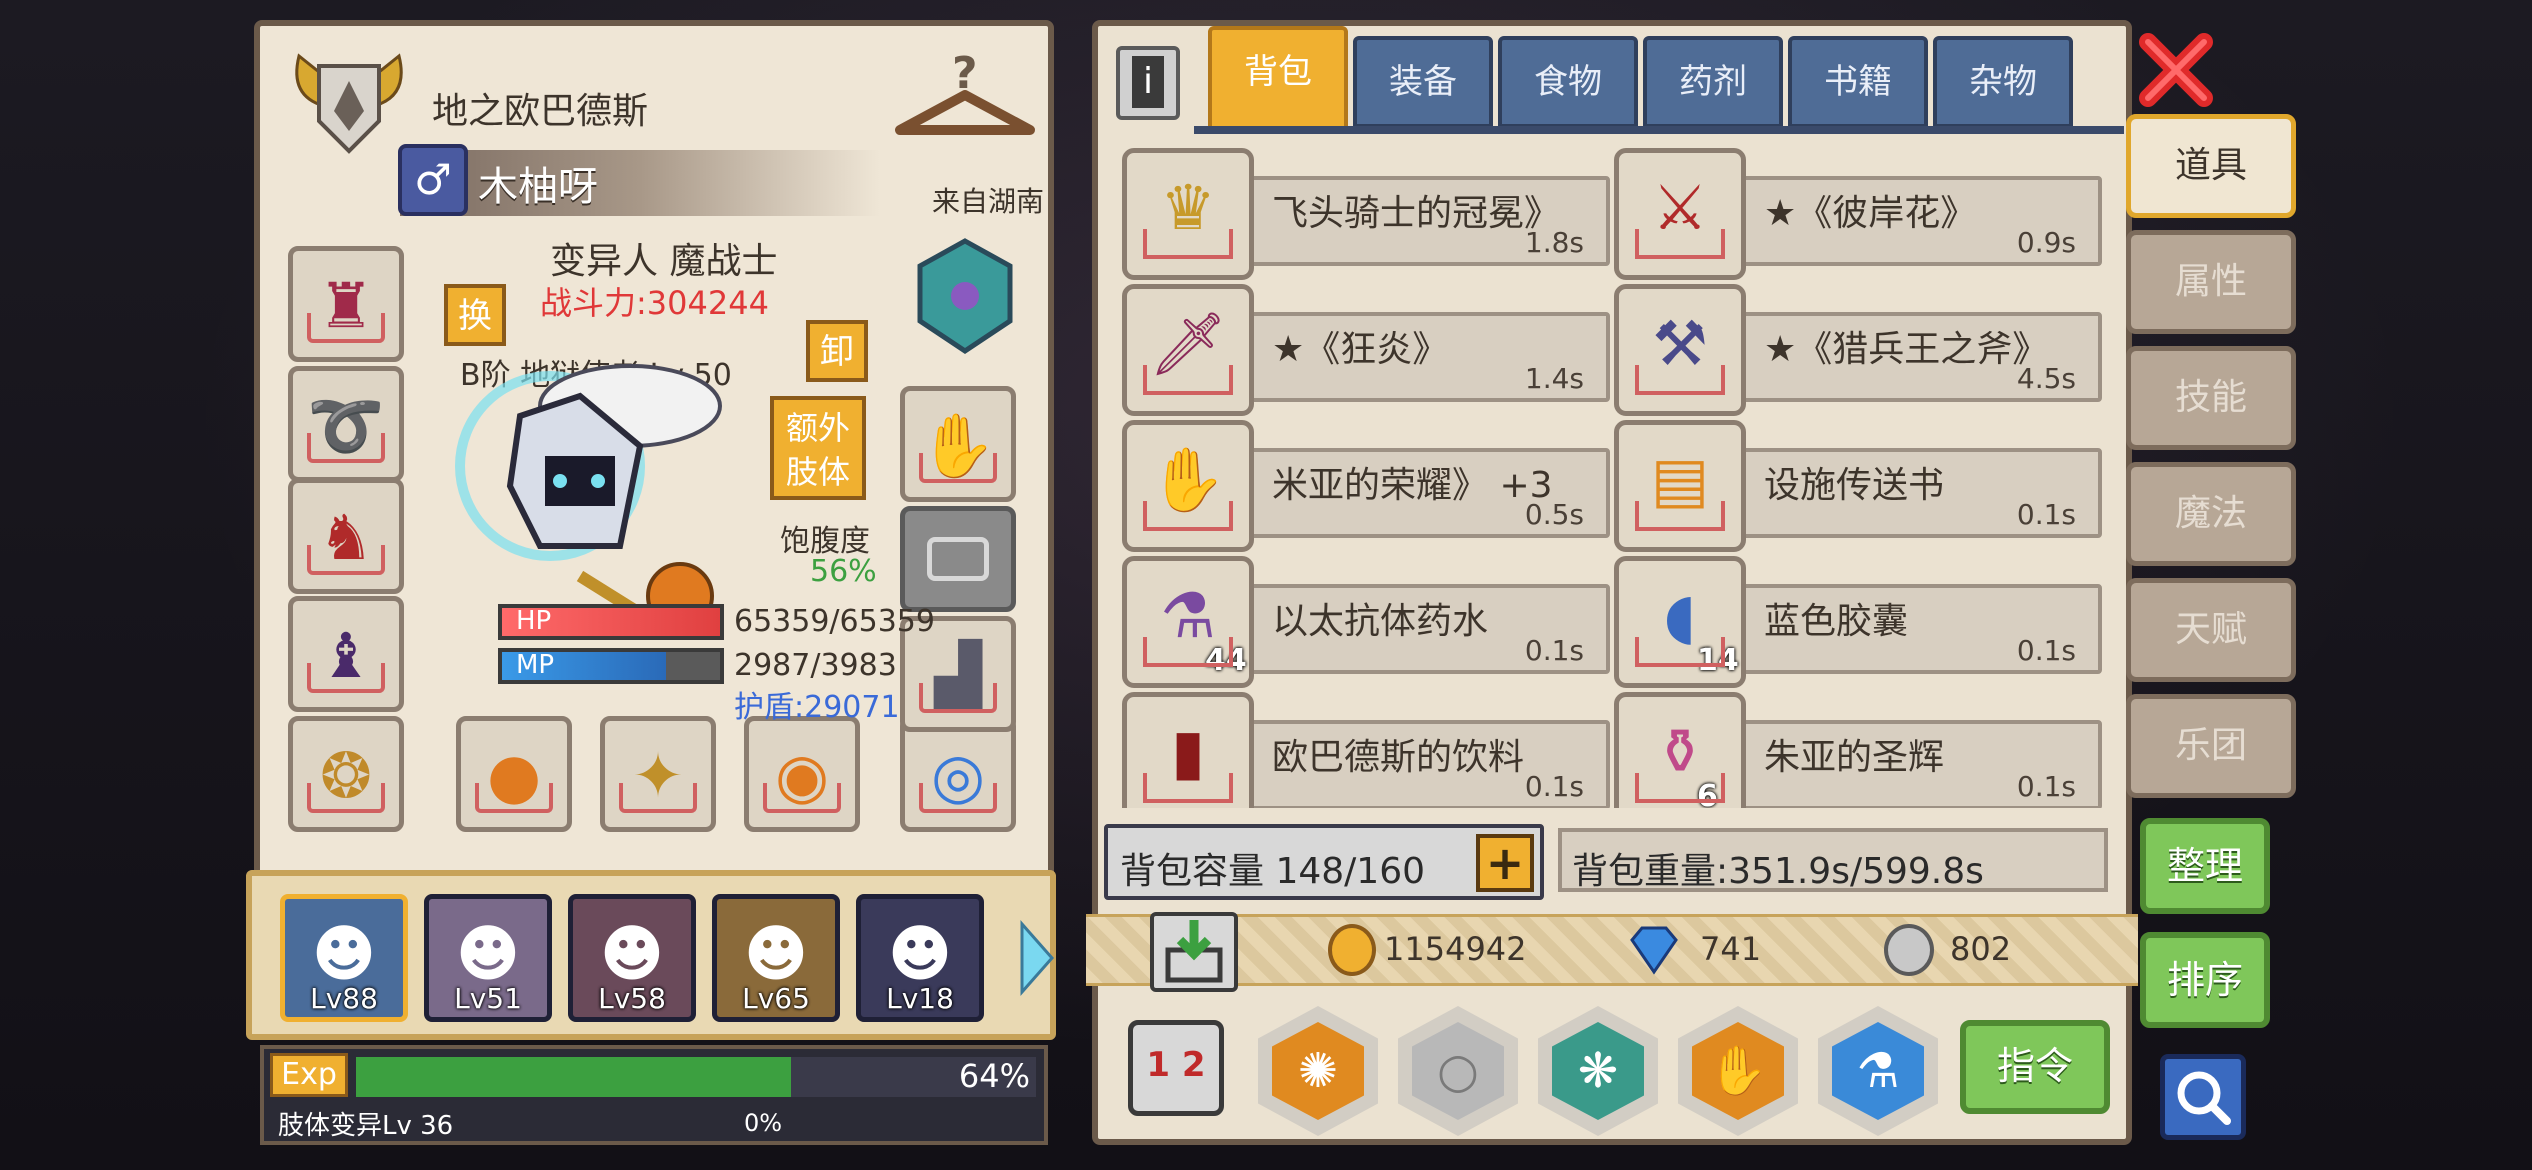 Image resolution: width=2532 pixels, height=1170 pixels. I want to click on inventory-item: ⚒ ★《猎兵王之斧》 4.5s, so click(1858, 350).